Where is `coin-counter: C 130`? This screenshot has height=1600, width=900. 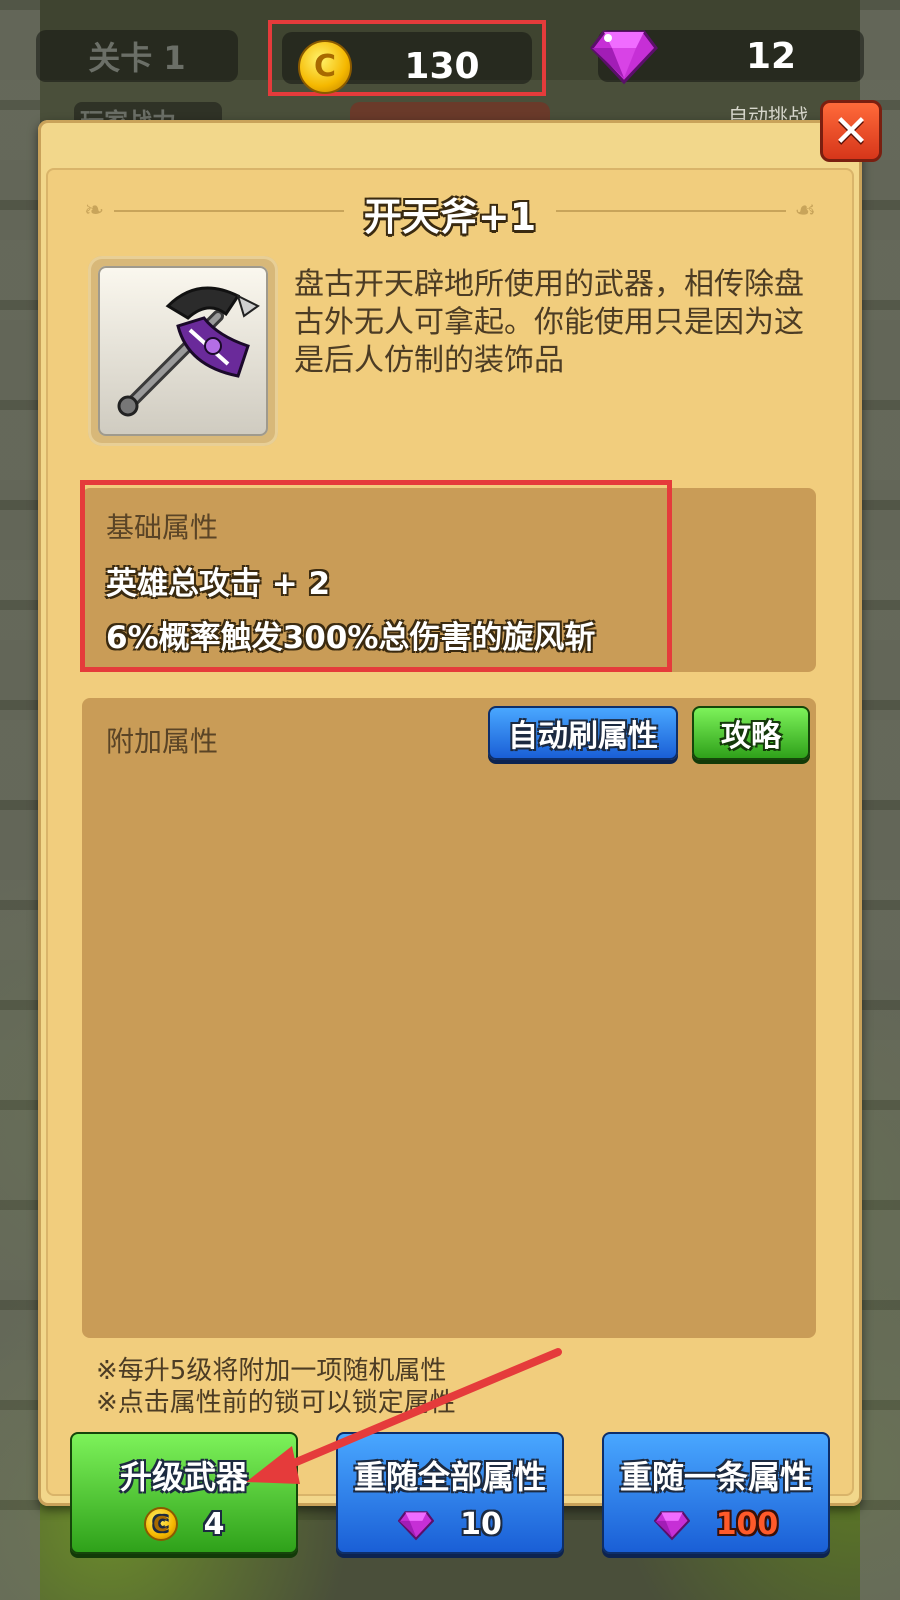 coin-counter: C 130 is located at coordinates (407, 63).